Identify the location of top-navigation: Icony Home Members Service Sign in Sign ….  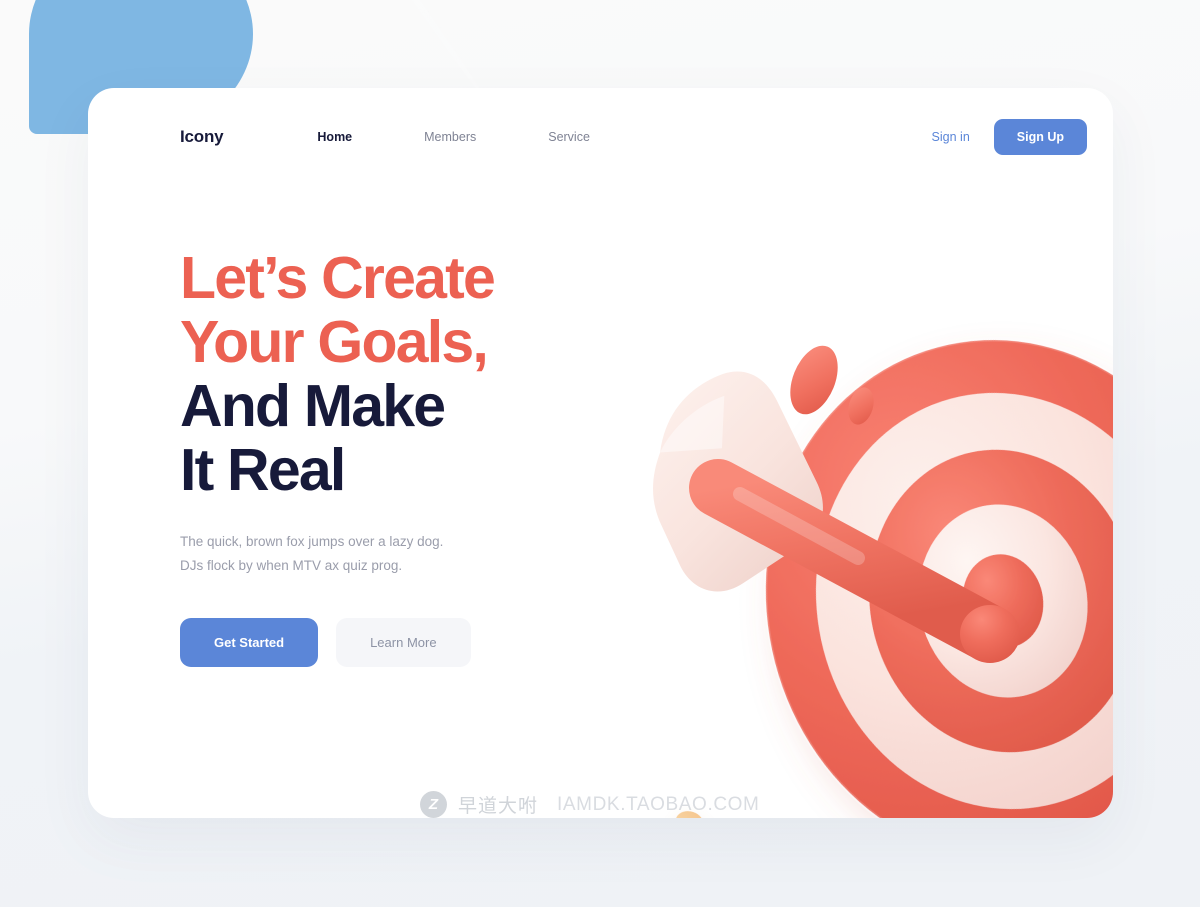
(600, 137).